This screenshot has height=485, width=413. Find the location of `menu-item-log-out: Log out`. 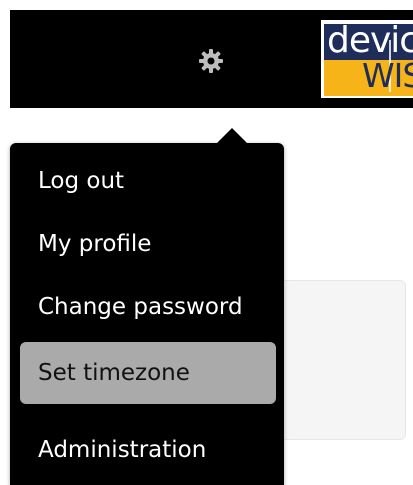

menu-item-log-out: Log out is located at coordinates (148, 181).